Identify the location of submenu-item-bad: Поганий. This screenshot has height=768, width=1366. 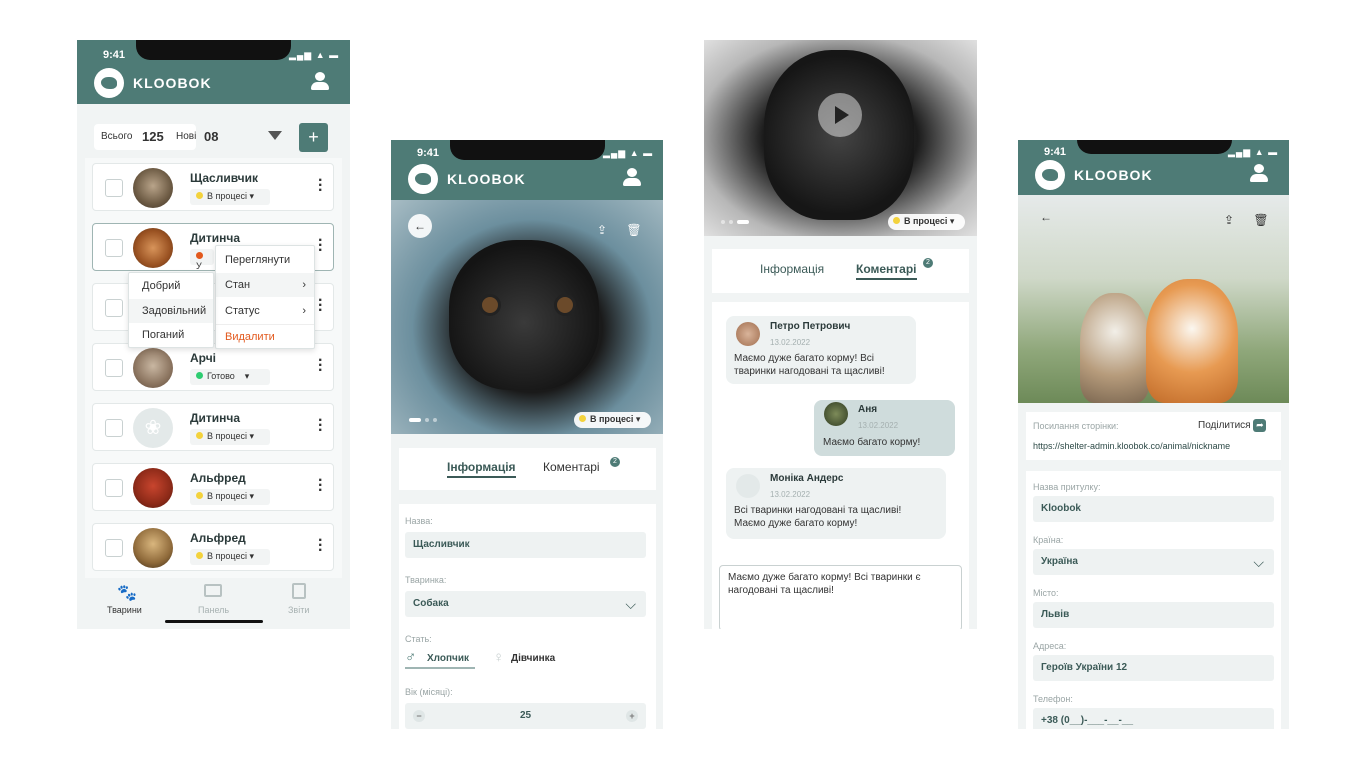
(171, 335).